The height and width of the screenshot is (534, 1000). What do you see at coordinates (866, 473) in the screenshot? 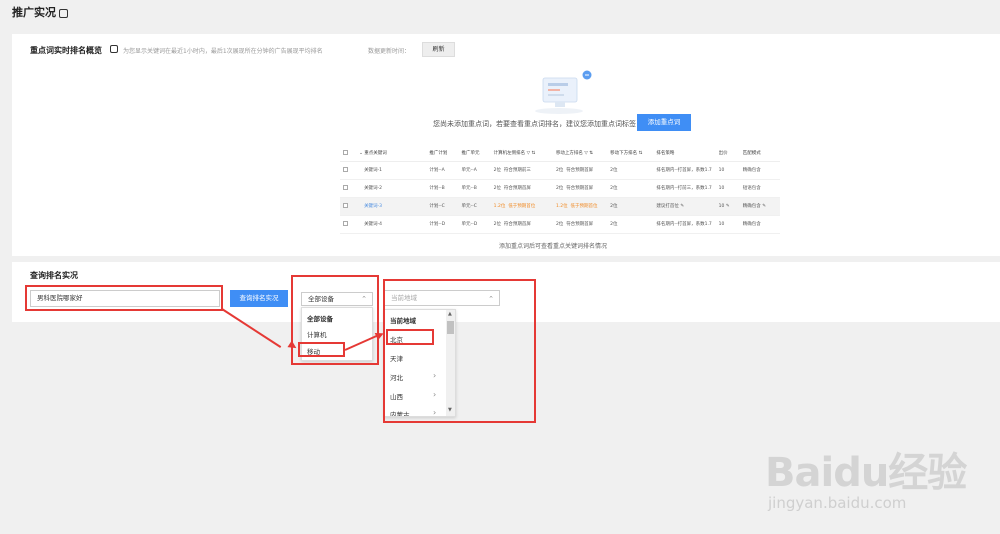
I see `watermark-logo: Baidu经验` at bounding box center [866, 473].